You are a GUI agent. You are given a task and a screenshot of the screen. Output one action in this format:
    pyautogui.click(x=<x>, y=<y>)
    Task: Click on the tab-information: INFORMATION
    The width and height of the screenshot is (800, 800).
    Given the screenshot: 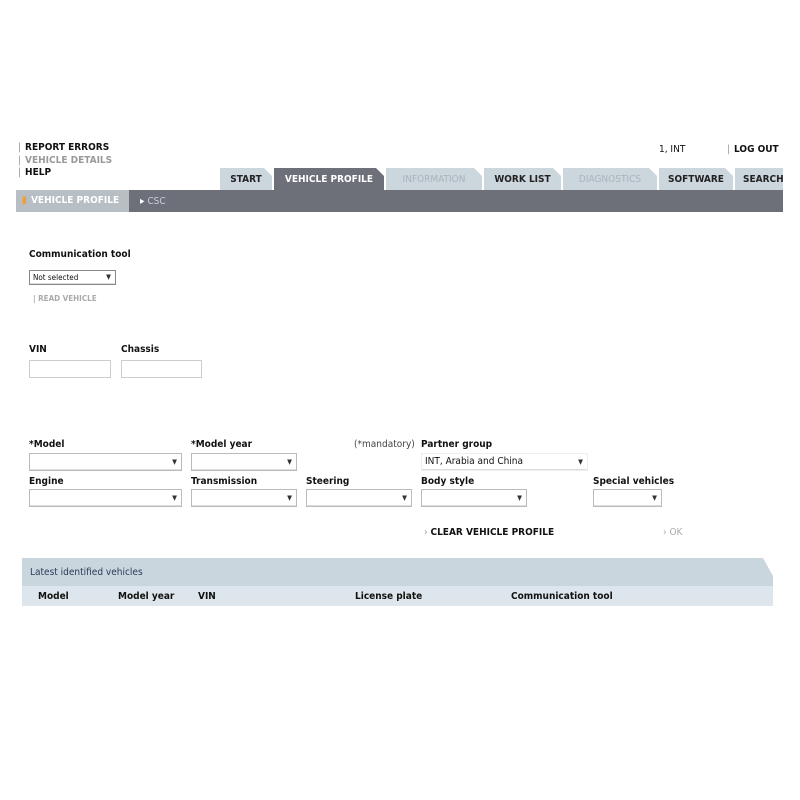 What is the action you would take?
    pyautogui.click(x=434, y=179)
    